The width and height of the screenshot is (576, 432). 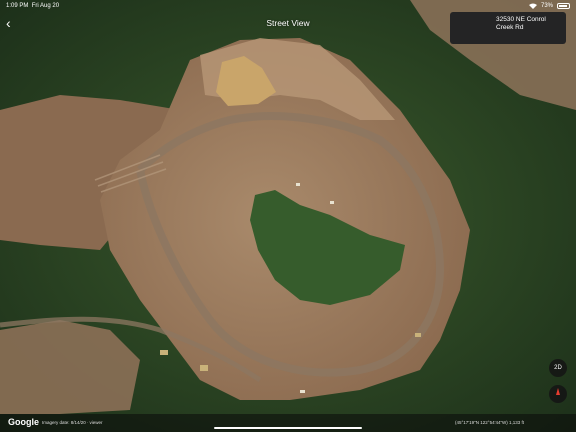 I want to click on clock-time: 1:09 PM, so click(x=17, y=6).